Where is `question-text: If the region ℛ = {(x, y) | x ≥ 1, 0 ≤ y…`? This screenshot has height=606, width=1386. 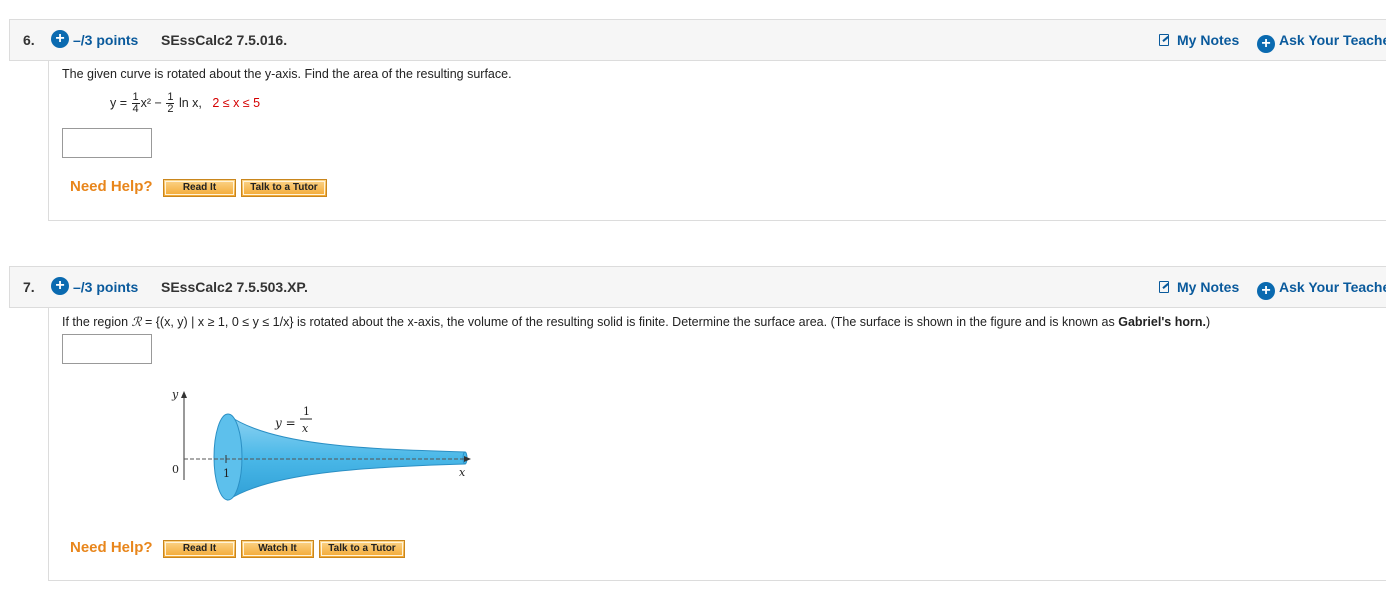 question-text: If the region ℛ = {(x, y) | x ≥ 1, 0 ≤ y… is located at coordinates (636, 322).